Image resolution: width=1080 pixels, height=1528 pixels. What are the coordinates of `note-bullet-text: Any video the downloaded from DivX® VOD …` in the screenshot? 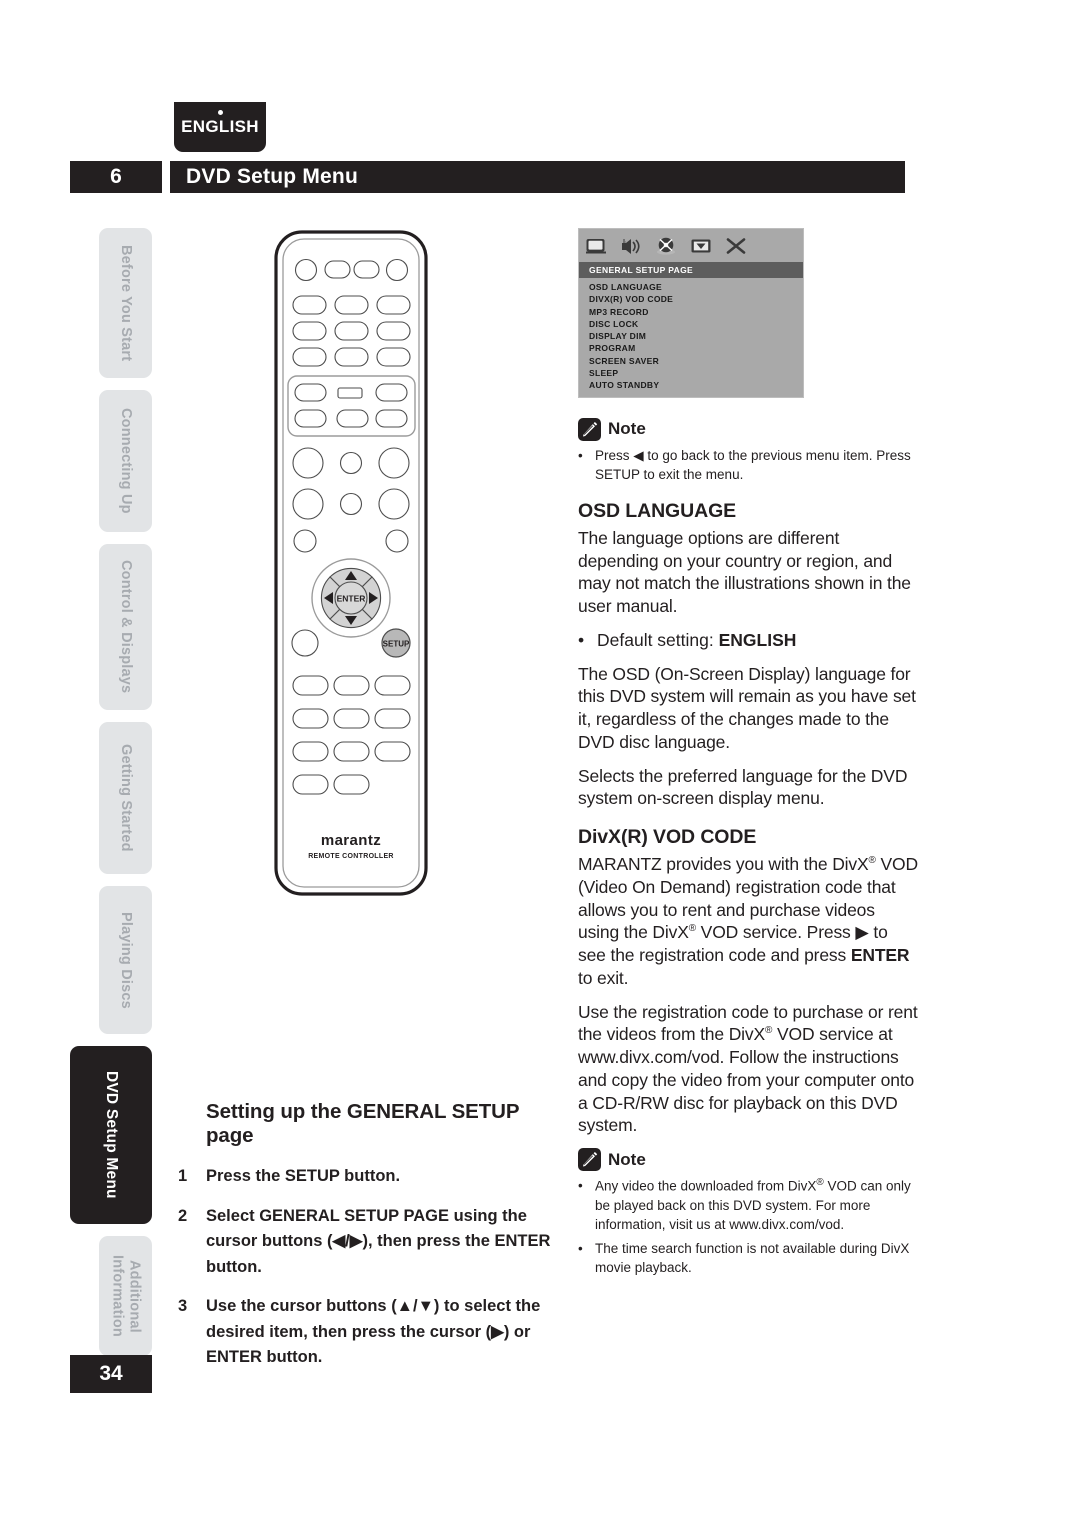 It's located at (756, 1205).